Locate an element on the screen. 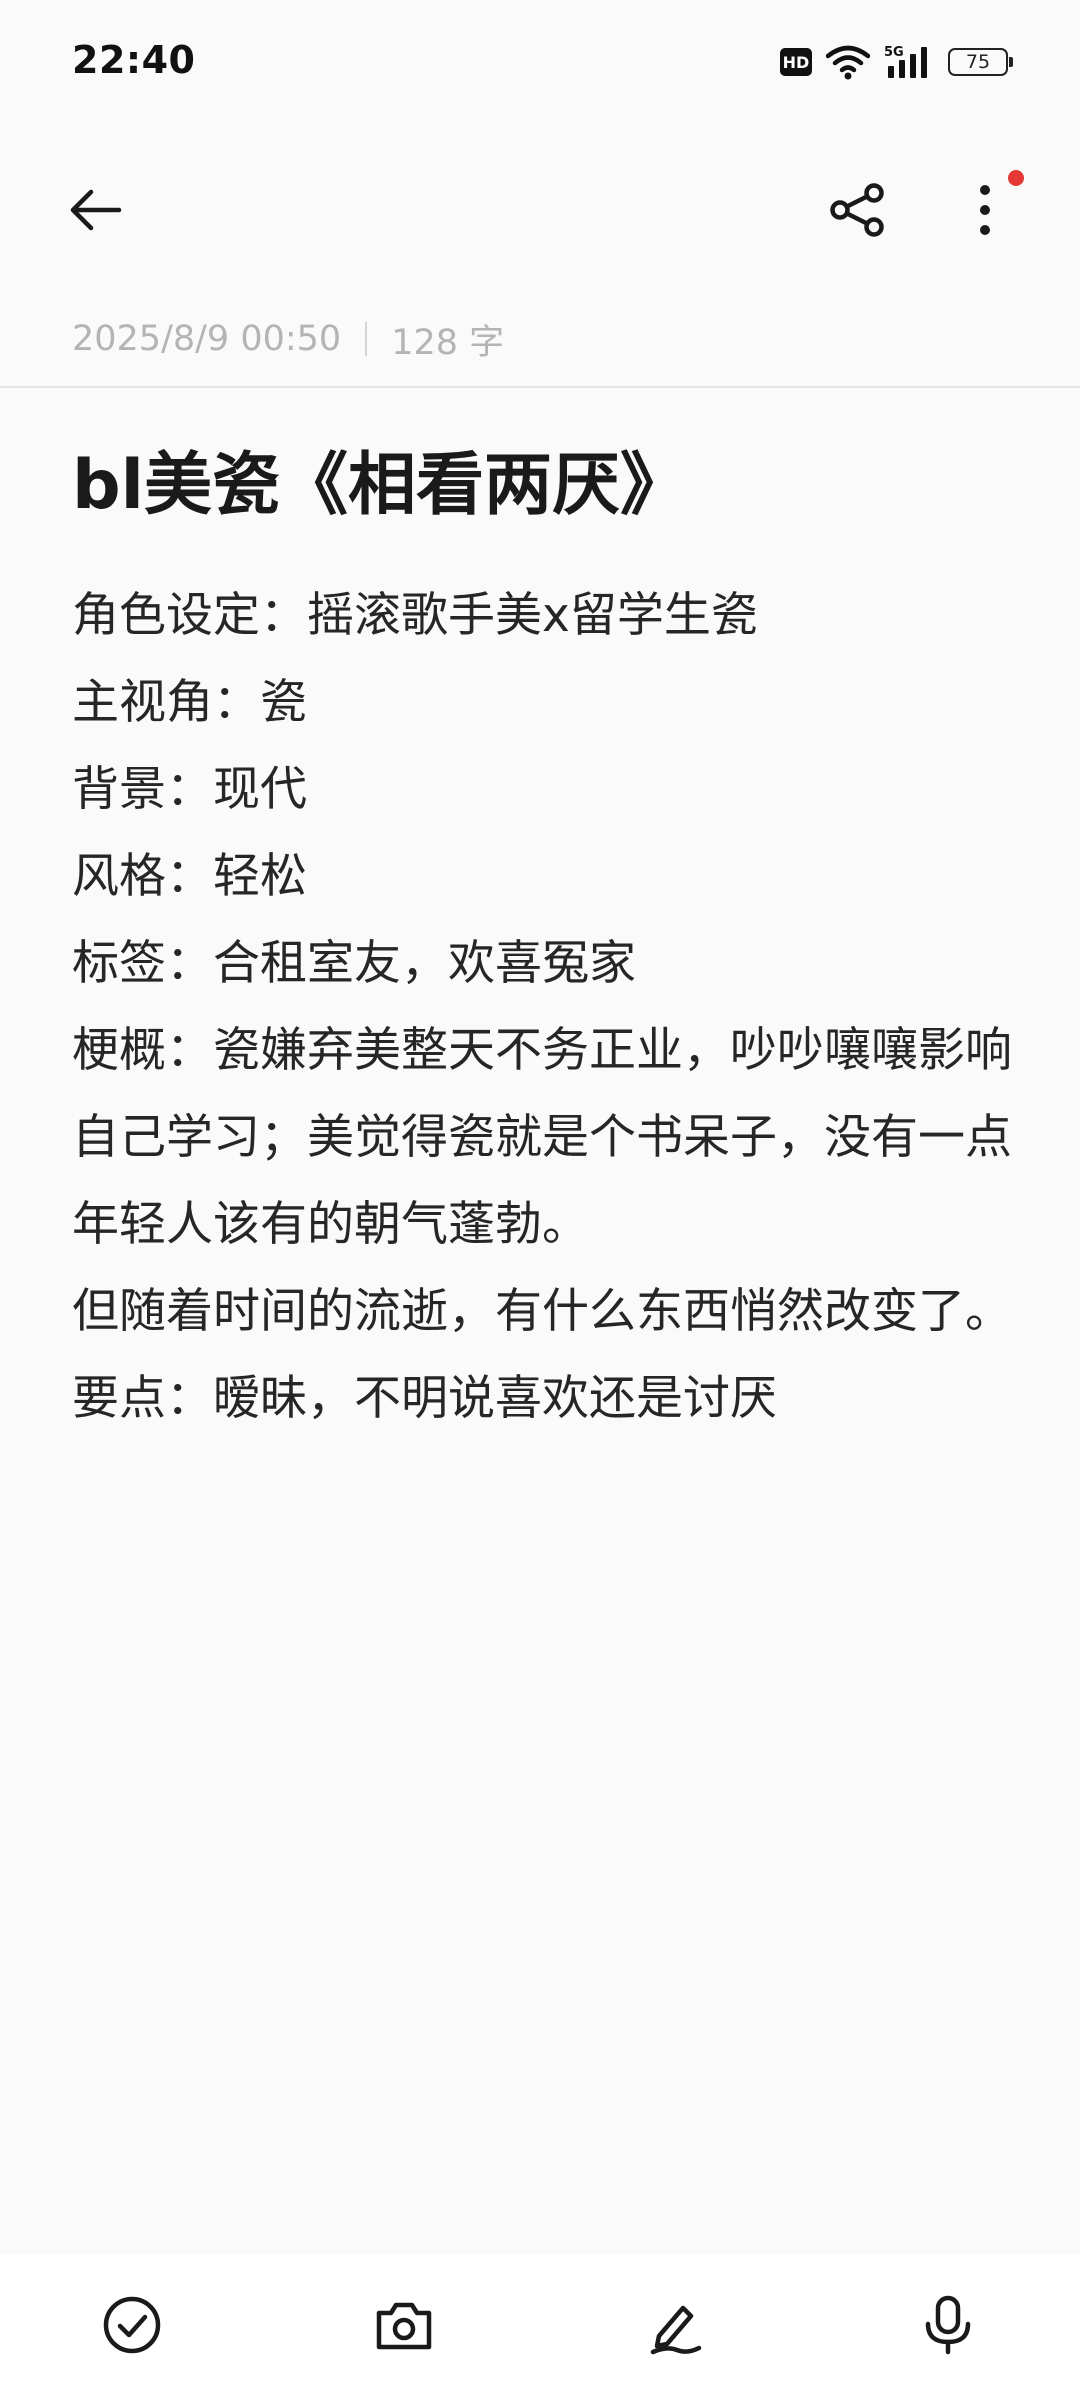 This screenshot has height=2400, width=1080. status-icons: HD 5G 75 is located at coordinates (896, 62).